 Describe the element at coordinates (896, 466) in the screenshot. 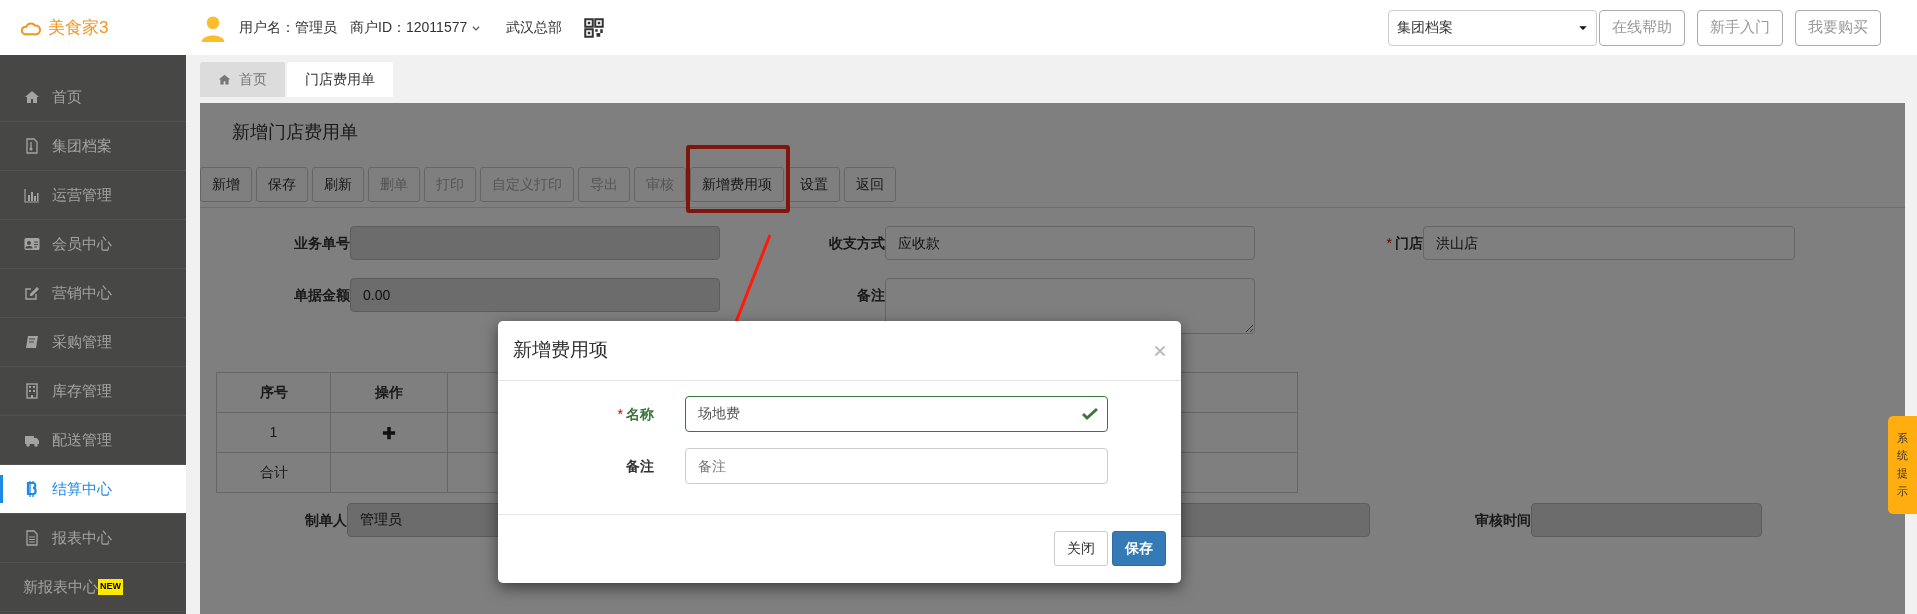

I see `input-field: 备注` at that location.